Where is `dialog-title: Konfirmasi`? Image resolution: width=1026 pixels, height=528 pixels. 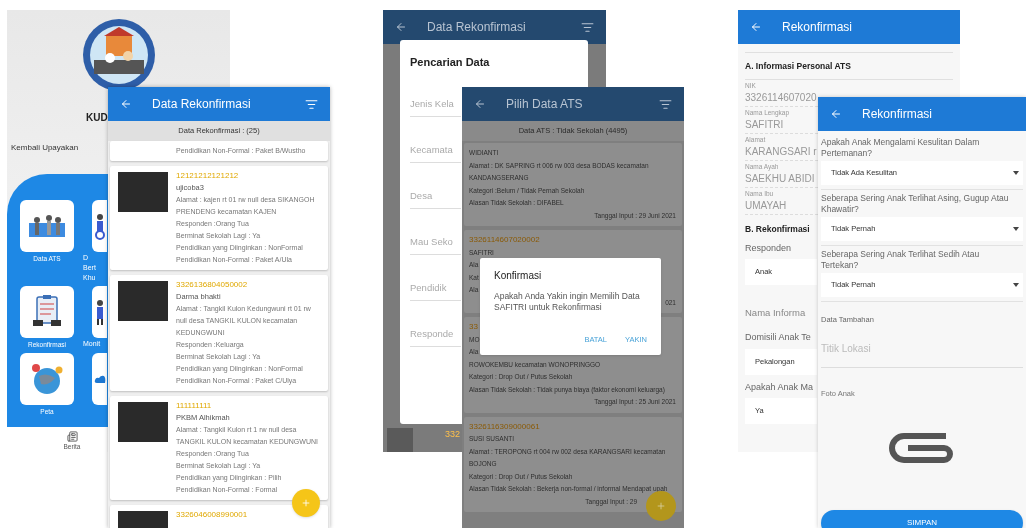
dialog-title: Konfirmasi is located at coordinates (518, 276).